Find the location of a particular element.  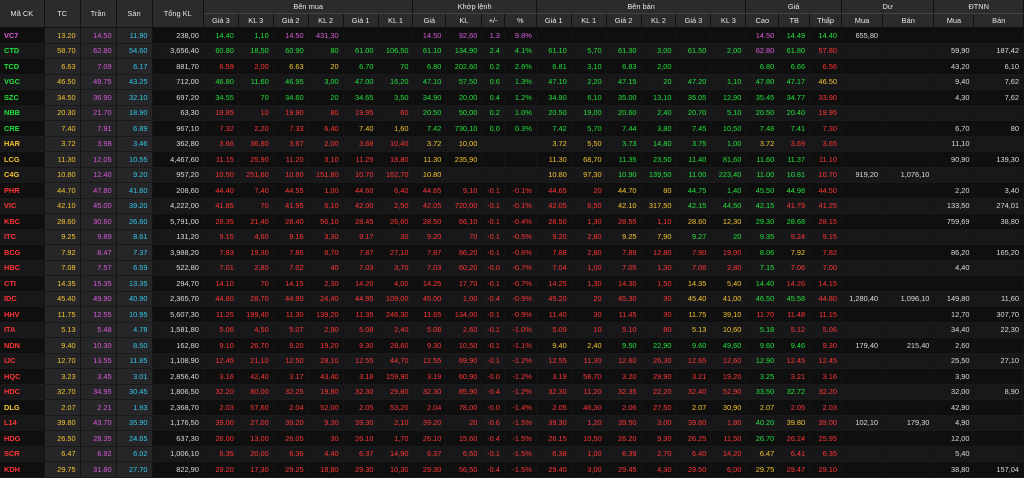

sell-col-header: KL 2 is located at coordinates (659, 20).